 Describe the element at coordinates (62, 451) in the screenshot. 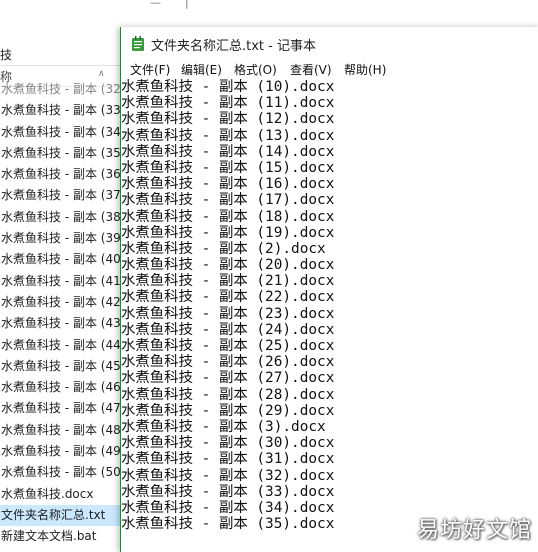

I see `file-list-item: 水煮鱼科技 - 副本 (49).docx` at that location.